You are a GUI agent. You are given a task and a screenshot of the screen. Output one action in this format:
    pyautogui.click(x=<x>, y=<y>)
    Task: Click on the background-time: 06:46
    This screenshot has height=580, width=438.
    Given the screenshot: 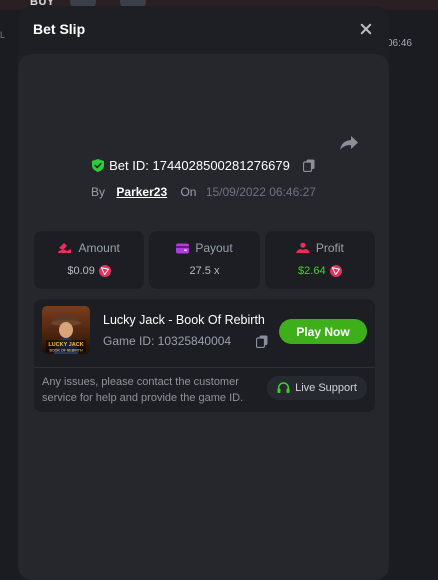 What is the action you would take?
    pyautogui.click(x=399, y=43)
    